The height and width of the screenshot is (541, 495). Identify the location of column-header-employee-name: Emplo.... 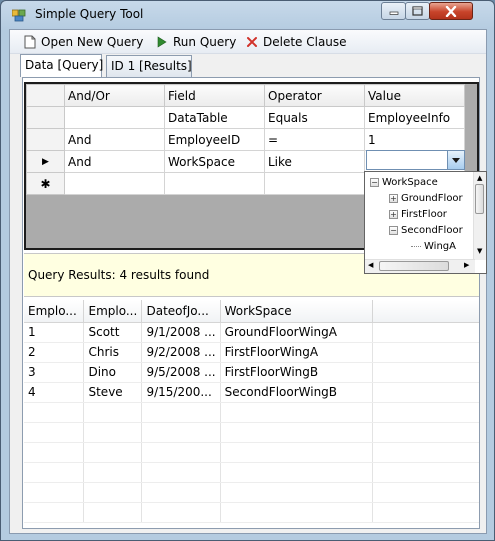
(113, 311).